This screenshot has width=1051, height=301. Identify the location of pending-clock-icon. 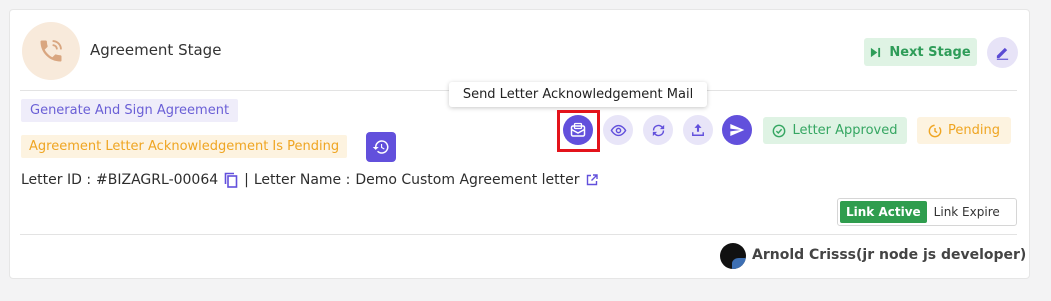
(935, 130).